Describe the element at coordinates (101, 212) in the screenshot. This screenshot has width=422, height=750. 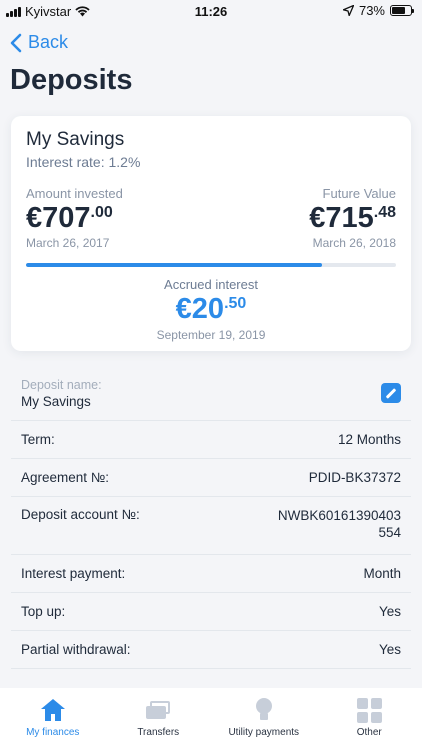
I see `invested-cents: .00` at that location.